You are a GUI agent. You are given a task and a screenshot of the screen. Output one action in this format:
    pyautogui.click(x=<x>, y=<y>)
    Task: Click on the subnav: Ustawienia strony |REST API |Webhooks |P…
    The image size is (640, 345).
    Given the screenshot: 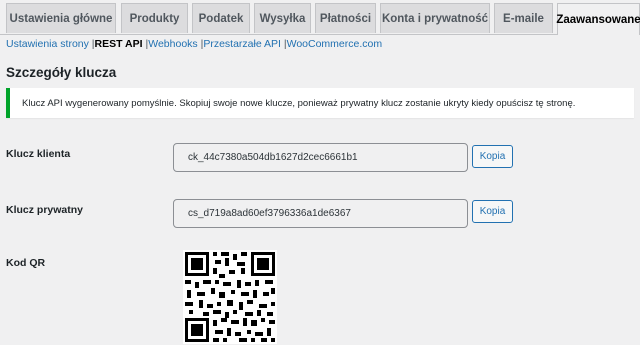 What is the action you would take?
    pyautogui.click(x=194, y=44)
    